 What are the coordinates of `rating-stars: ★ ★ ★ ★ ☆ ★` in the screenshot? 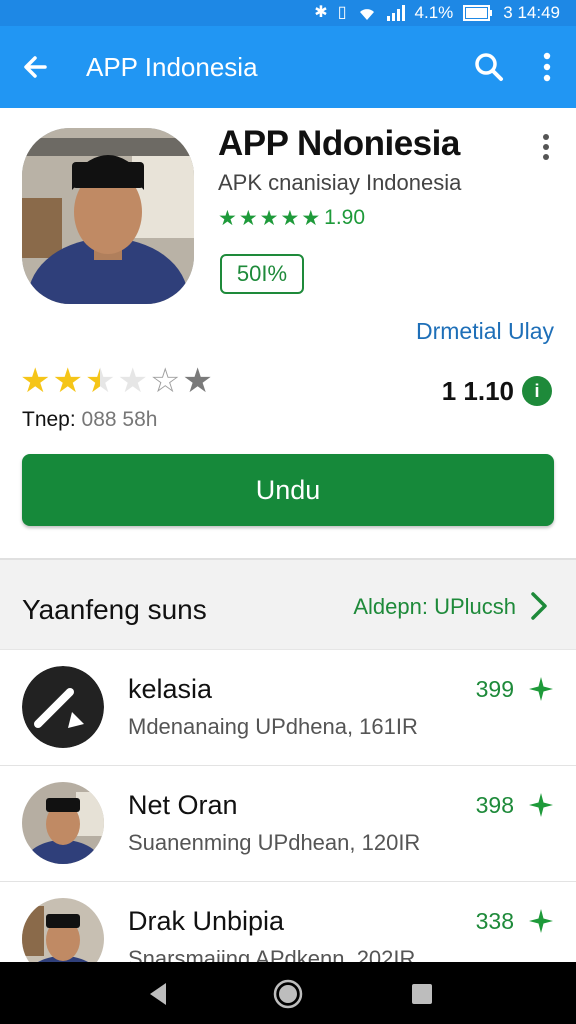 It's located at (116, 381).